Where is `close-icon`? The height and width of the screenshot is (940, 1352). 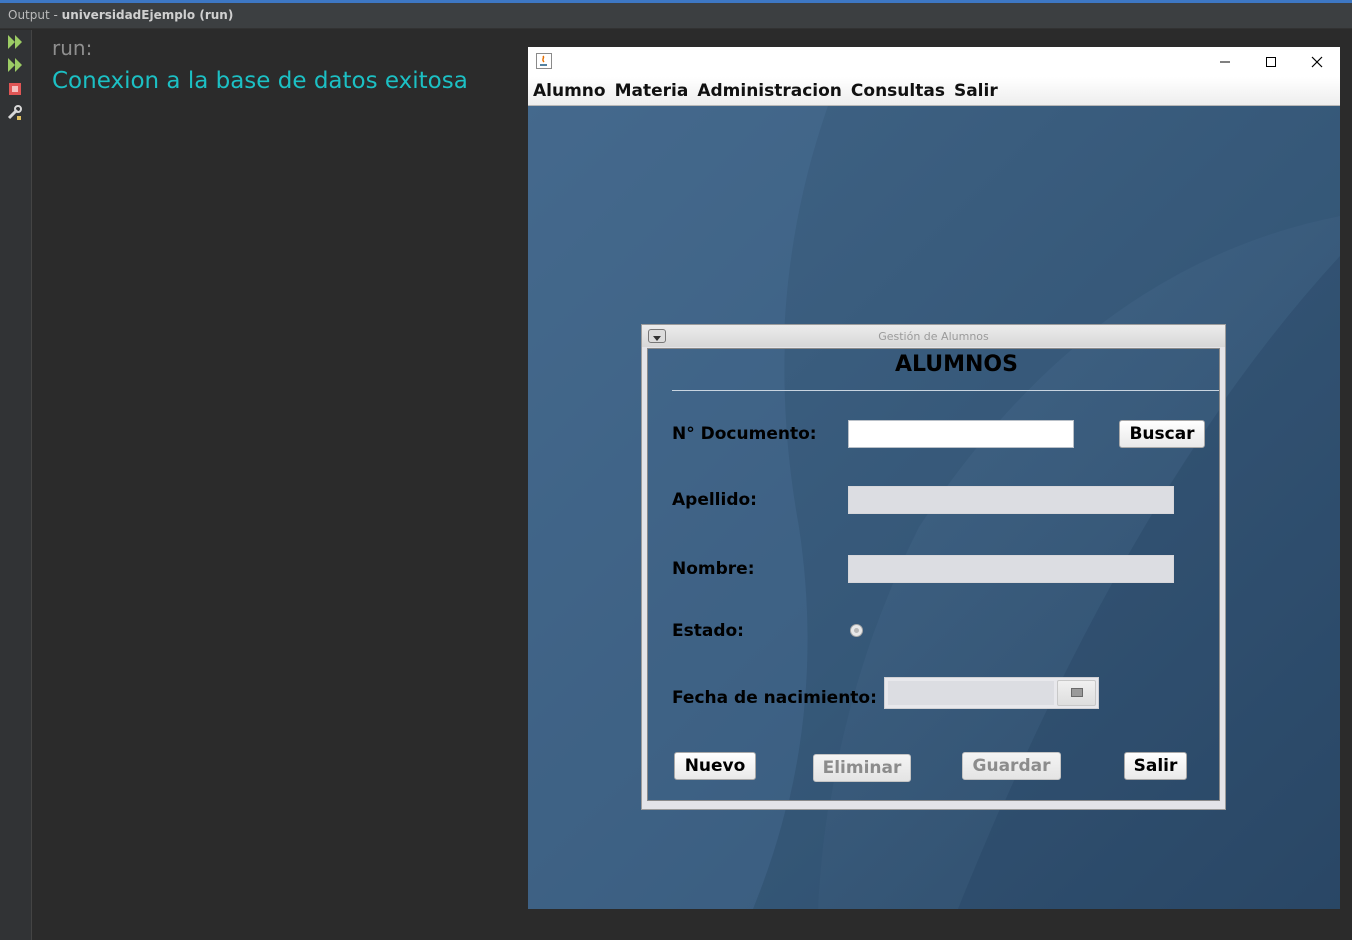 close-icon is located at coordinates (1317, 62).